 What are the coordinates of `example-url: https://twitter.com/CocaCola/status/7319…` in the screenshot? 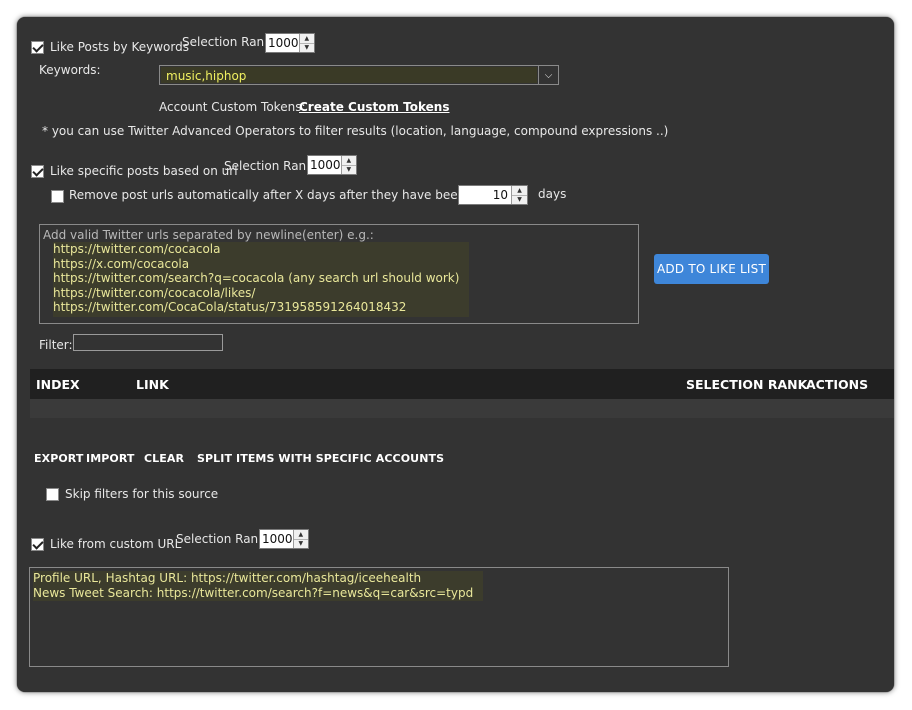 It's located at (232, 307).